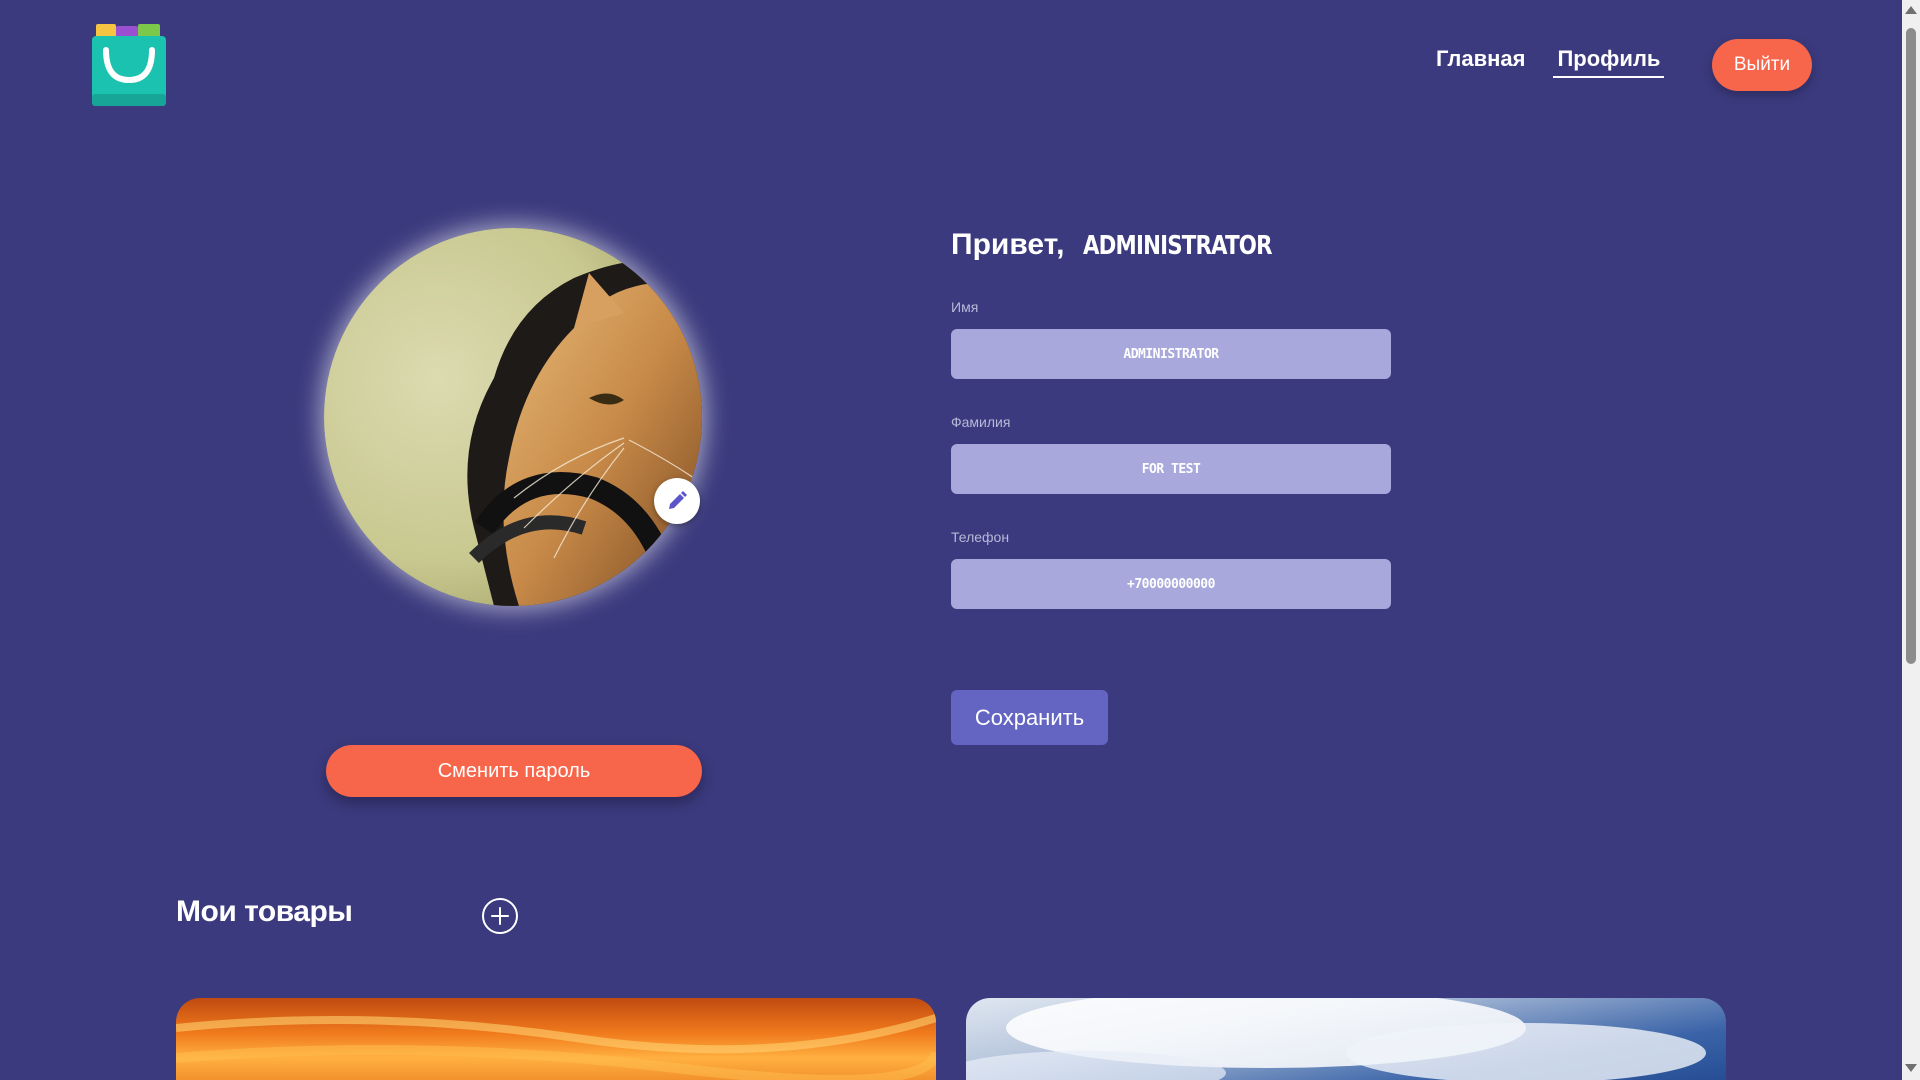  I want to click on greeting-heading: Привет, ADMINISTRATOR, so click(1132, 245).